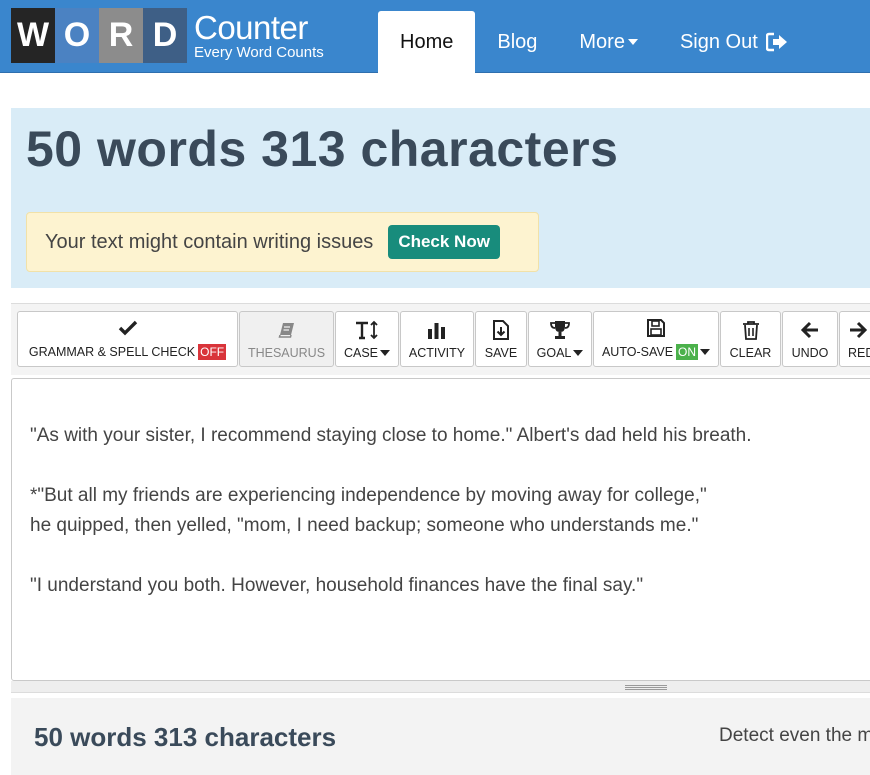 Image resolution: width=870 pixels, height=775 pixels. I want to click on logo-tile-o: O, so click(77, 35).